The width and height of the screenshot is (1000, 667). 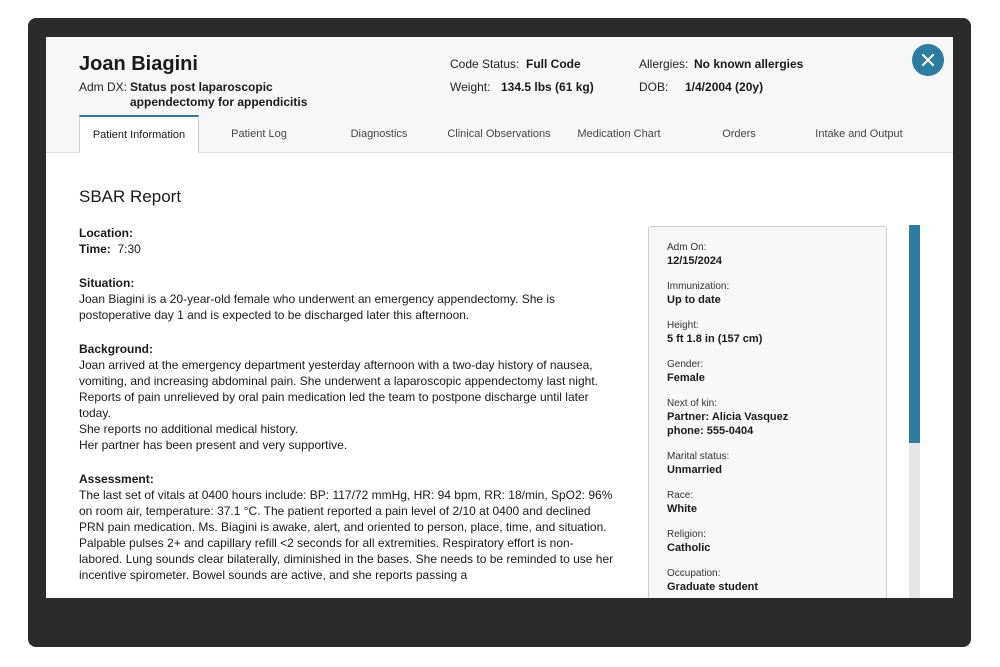 I want to click on detail-value: 5 ft 1.8 in (157 cm), so click(x=715, y=339).